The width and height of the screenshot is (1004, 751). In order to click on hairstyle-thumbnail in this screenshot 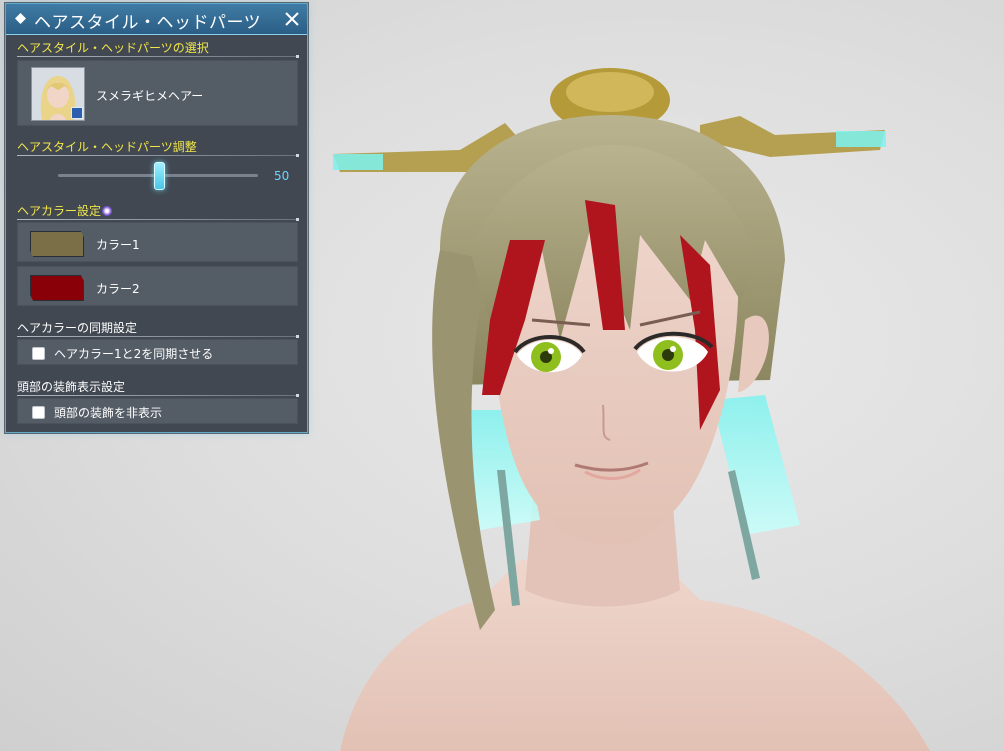, I will do `click(58, 94)`.